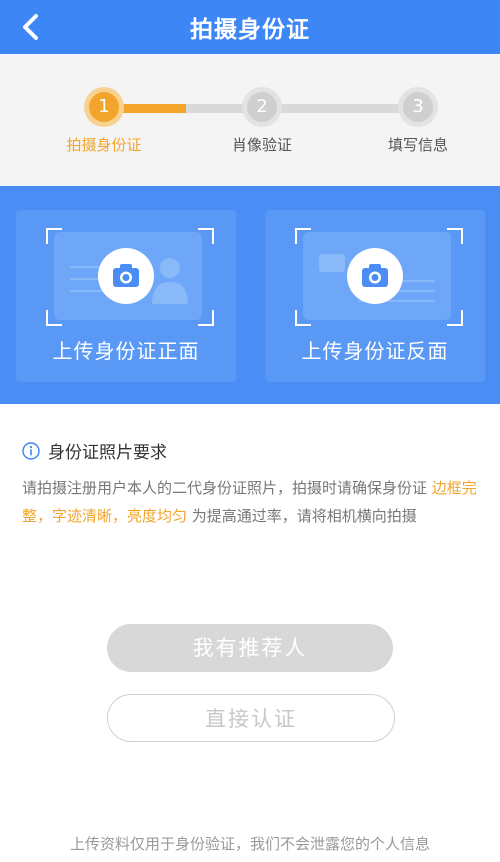  I want to click on upload-back-button: 上传身份证反面, so click(375, 296).